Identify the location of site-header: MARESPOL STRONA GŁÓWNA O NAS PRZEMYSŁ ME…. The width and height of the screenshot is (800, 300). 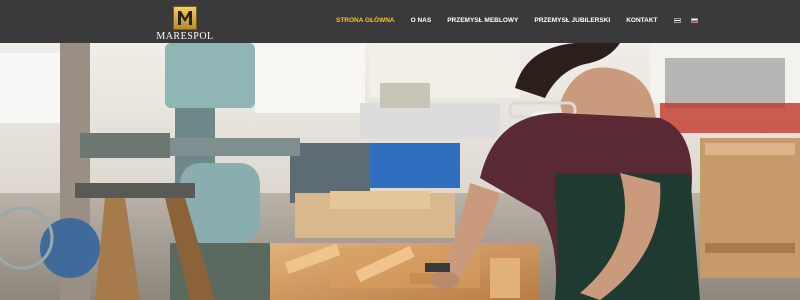
(400, 21).